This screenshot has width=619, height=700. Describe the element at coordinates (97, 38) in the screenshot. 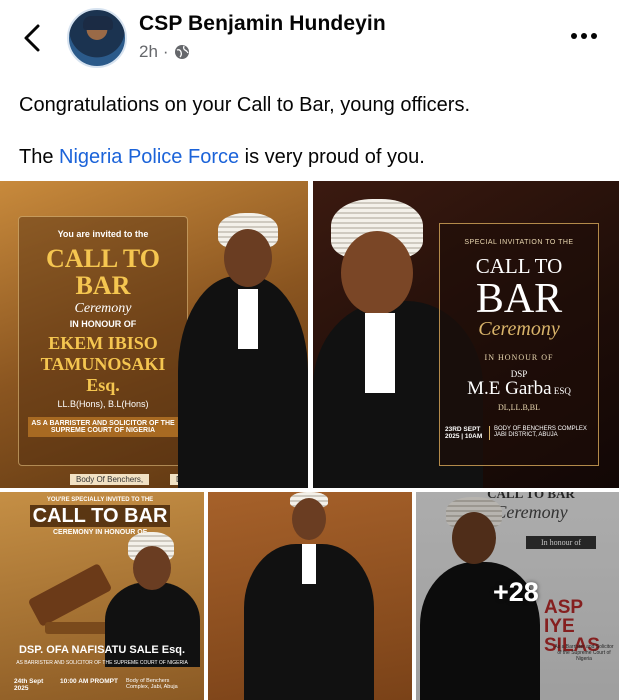

I see `avatar` at that location.